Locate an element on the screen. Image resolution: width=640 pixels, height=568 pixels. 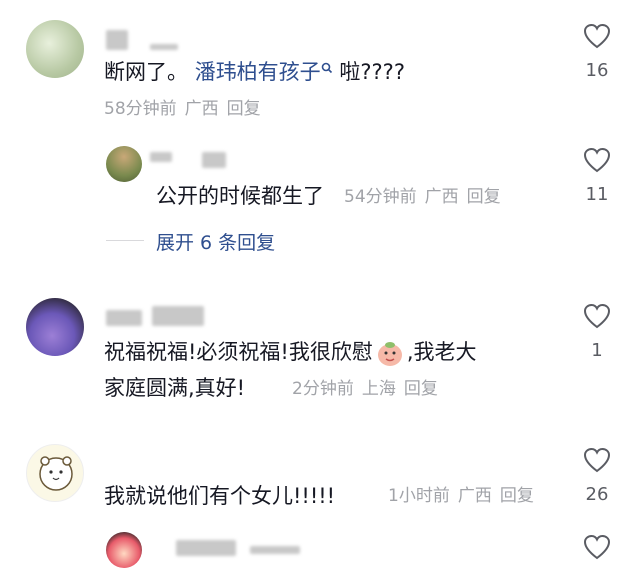
expand-replies-button: 展开 6 条回复 is located at coordinates (215, 241).